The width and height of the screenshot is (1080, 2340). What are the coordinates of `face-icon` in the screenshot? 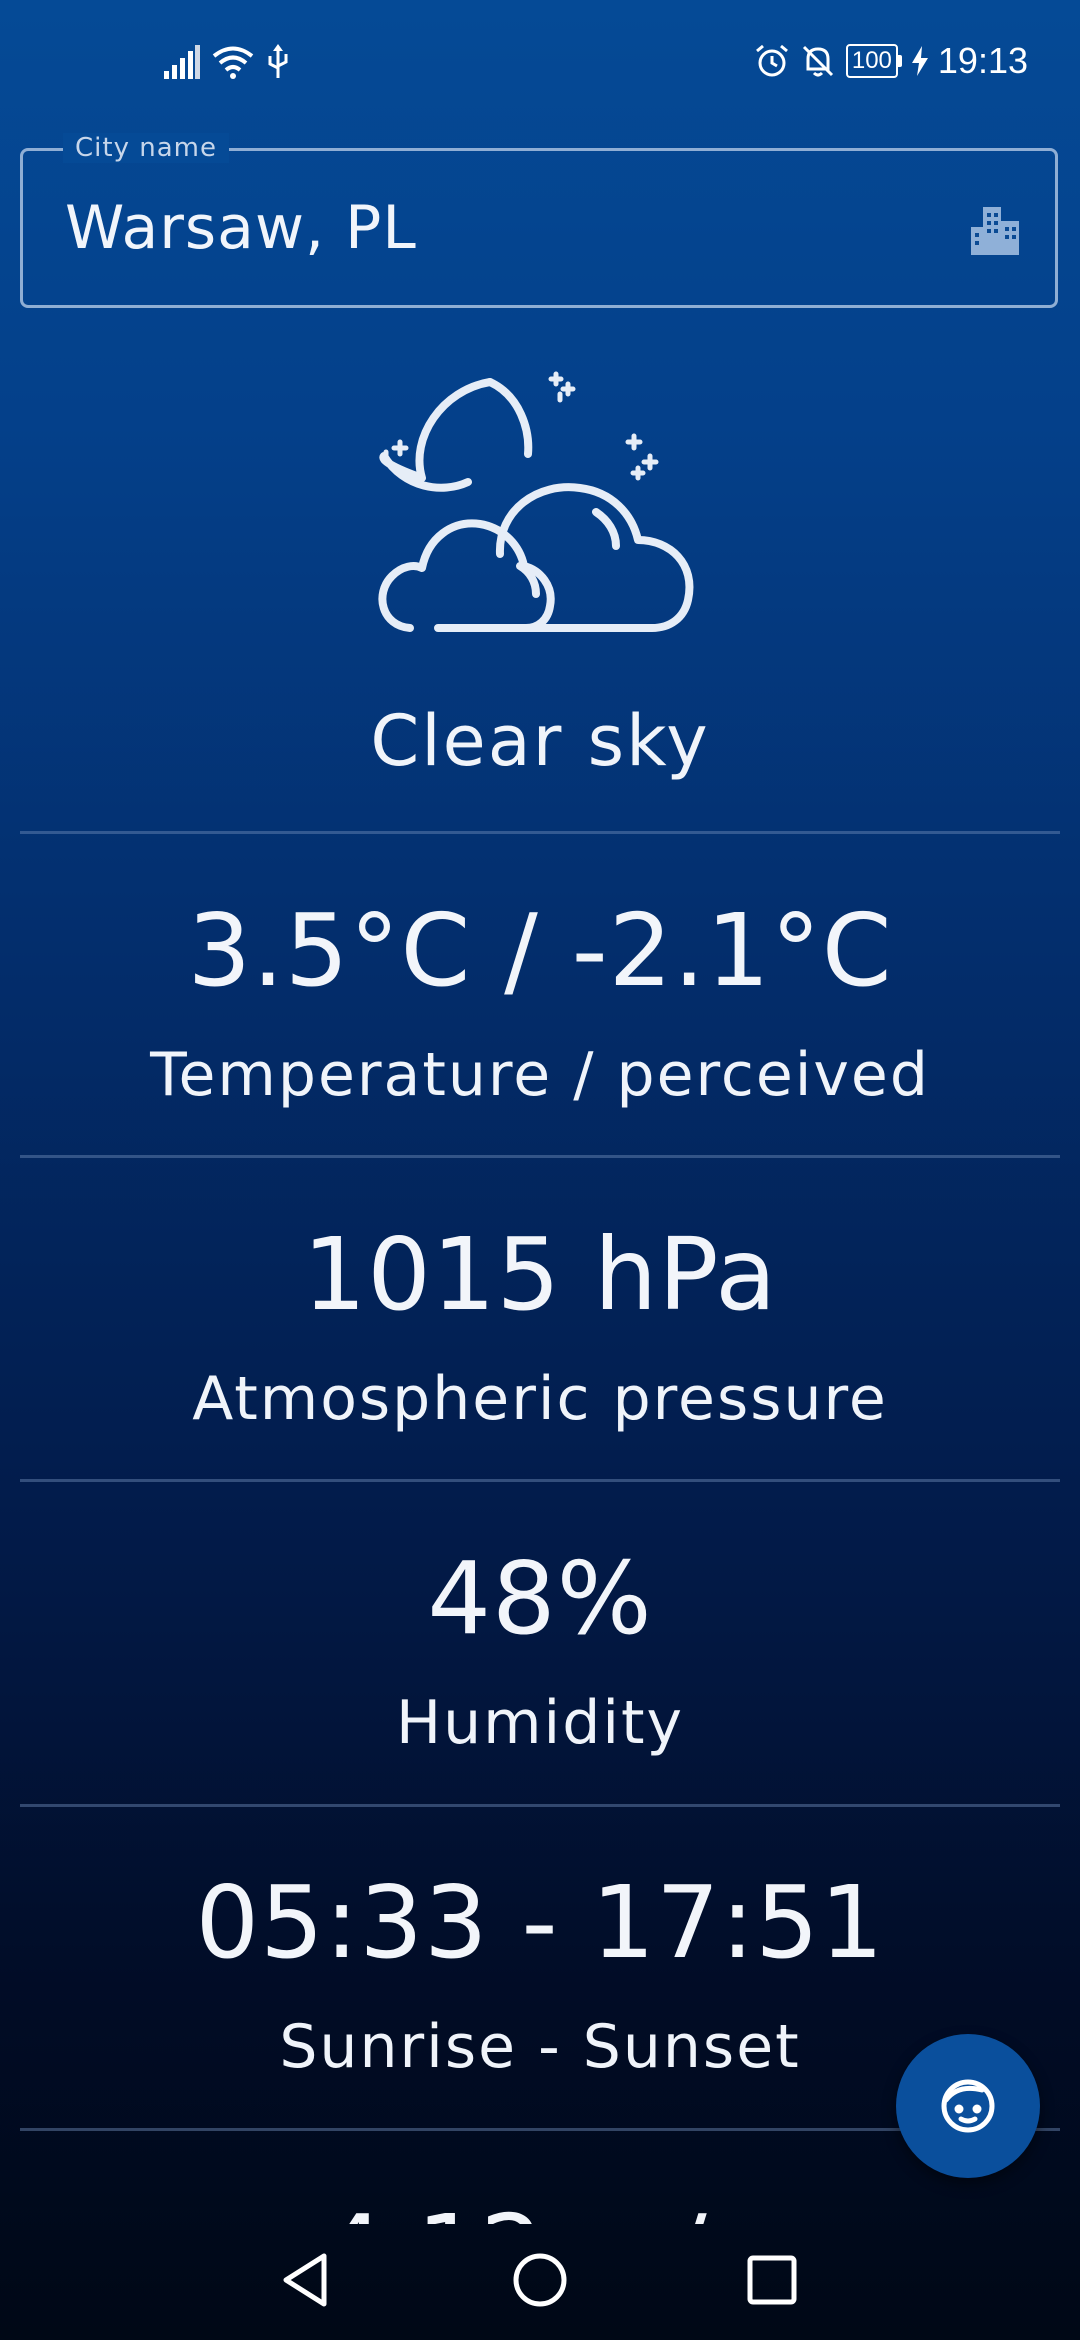 It's located at (968, 2106).